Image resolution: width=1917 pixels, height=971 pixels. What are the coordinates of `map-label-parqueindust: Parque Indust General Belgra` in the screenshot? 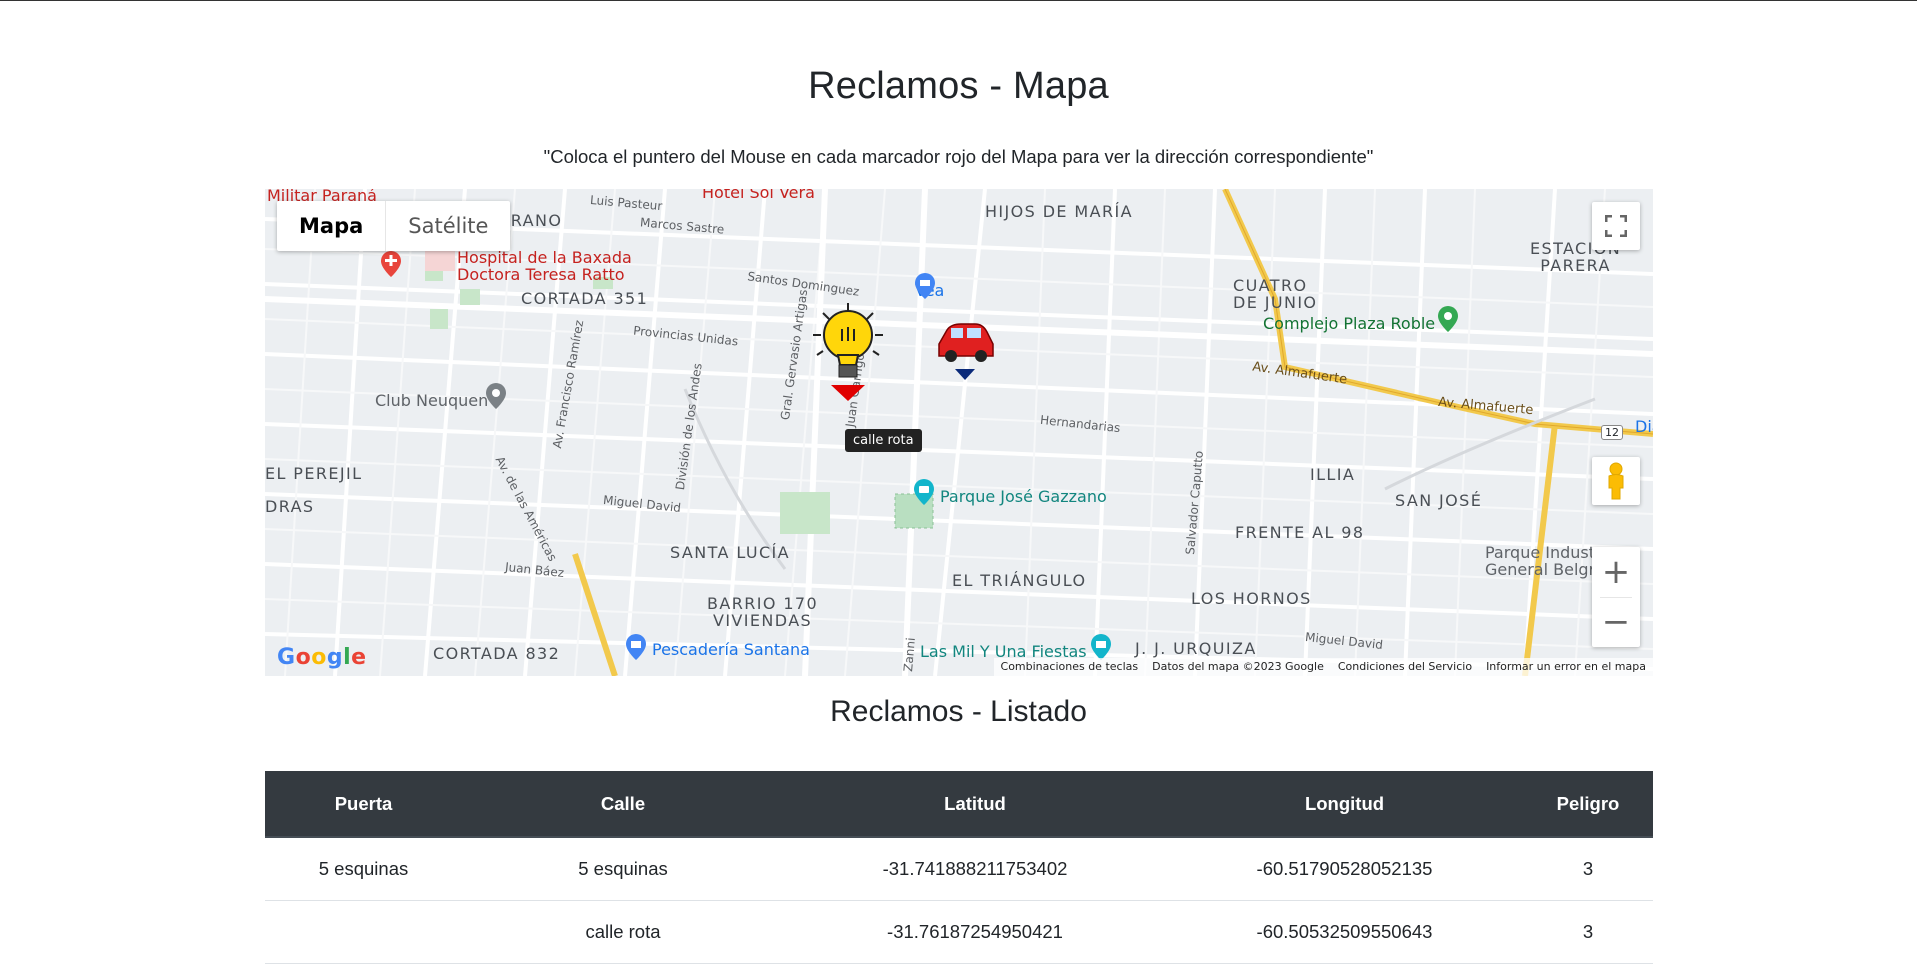 It's located at (1545, 561).